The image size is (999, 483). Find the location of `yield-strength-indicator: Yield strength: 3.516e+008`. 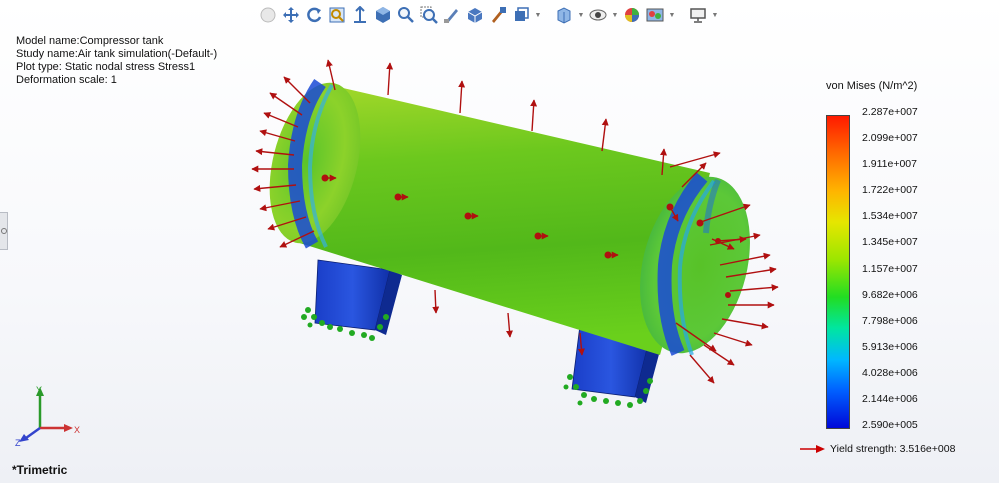

yield-strength-indicator: Yield strength: 3.516e+008 is located at coordinates (877, 449).